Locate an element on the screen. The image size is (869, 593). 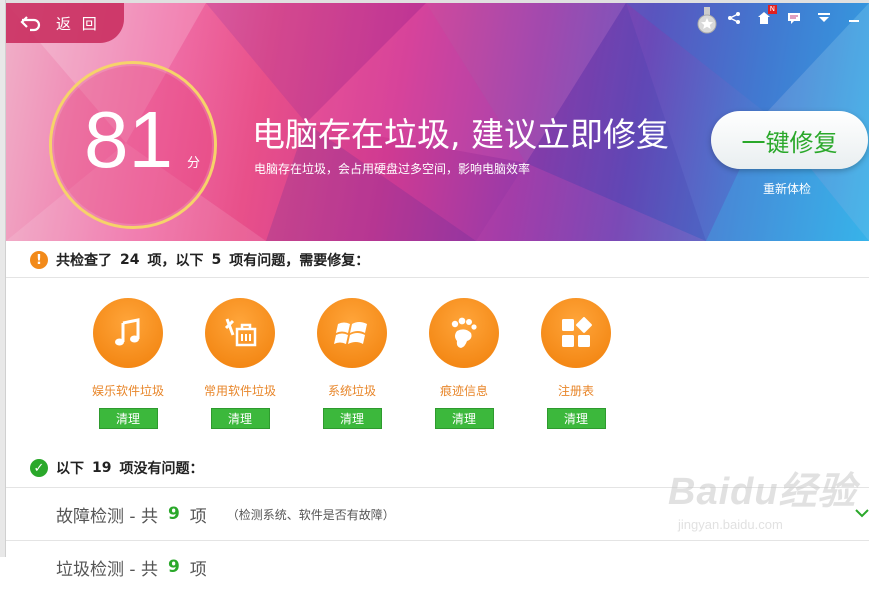
watermark-main: Baidu经验 is located at coordinates (762, 492).